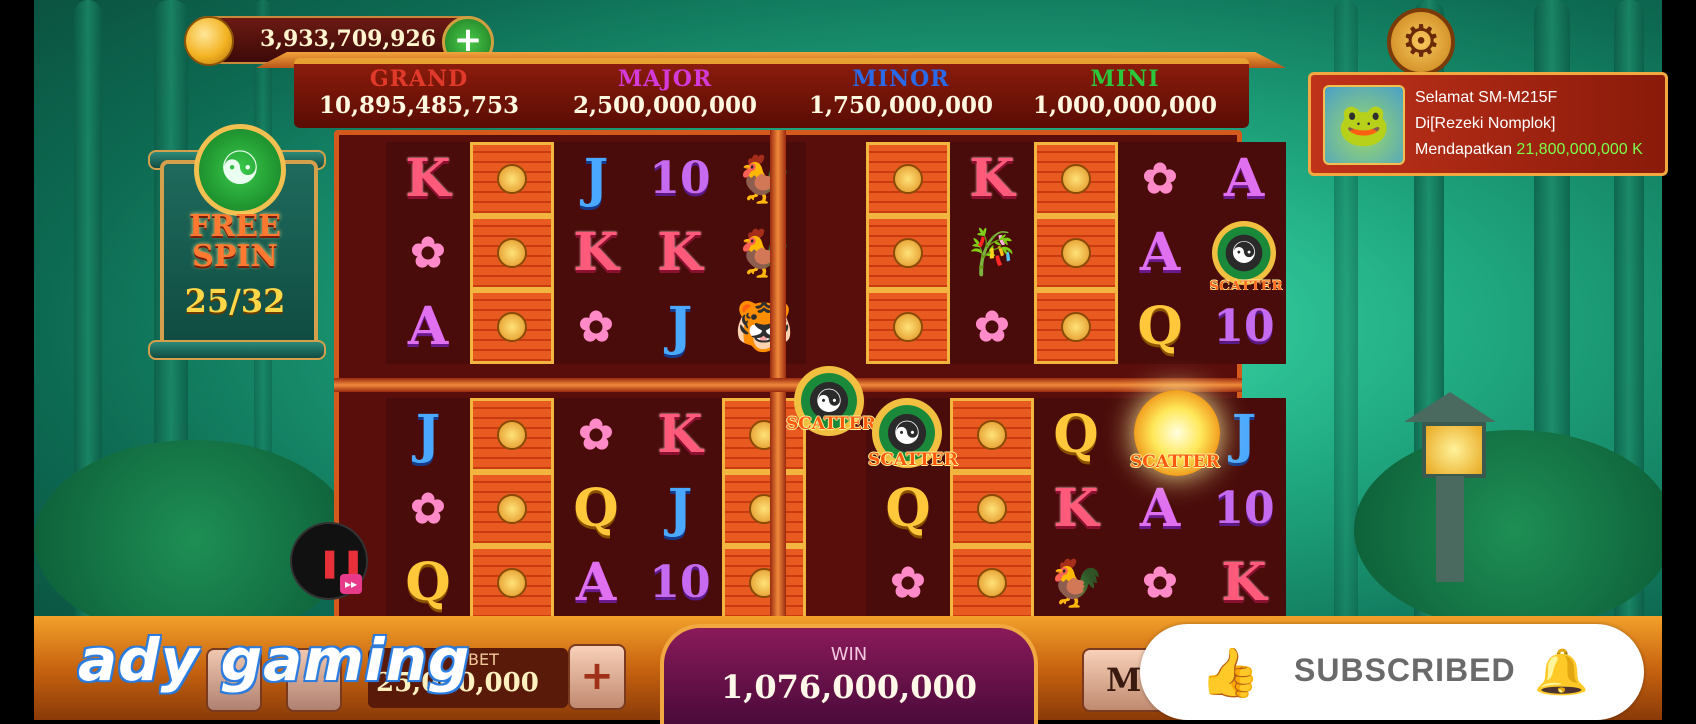 The width and height of the screenshot is (1696, 724). What do you see at coordinates (1561, 672) in the screenshot?
I see `bell-icon: 🔔` at bounding box center [1561, 672].